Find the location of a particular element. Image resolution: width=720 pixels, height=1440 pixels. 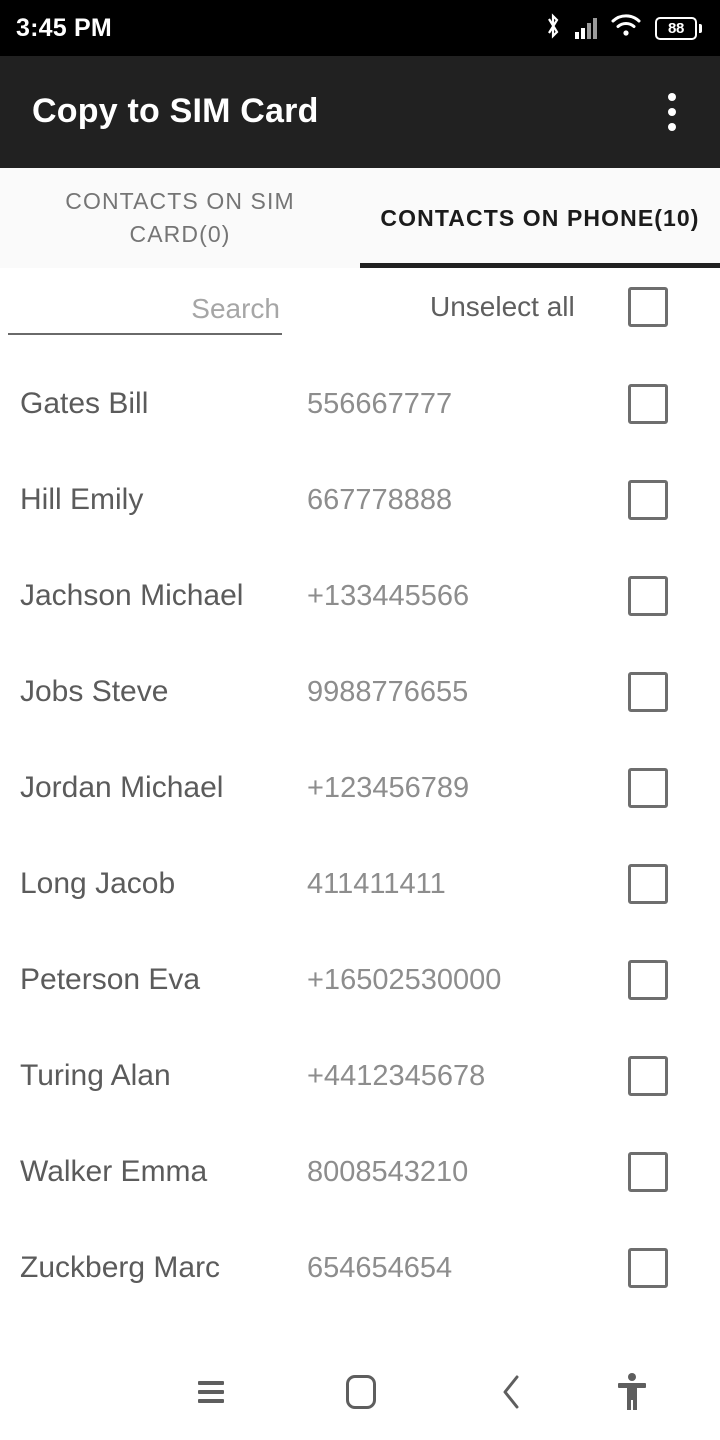

recents-icon is located at coordinates (211, 1392).